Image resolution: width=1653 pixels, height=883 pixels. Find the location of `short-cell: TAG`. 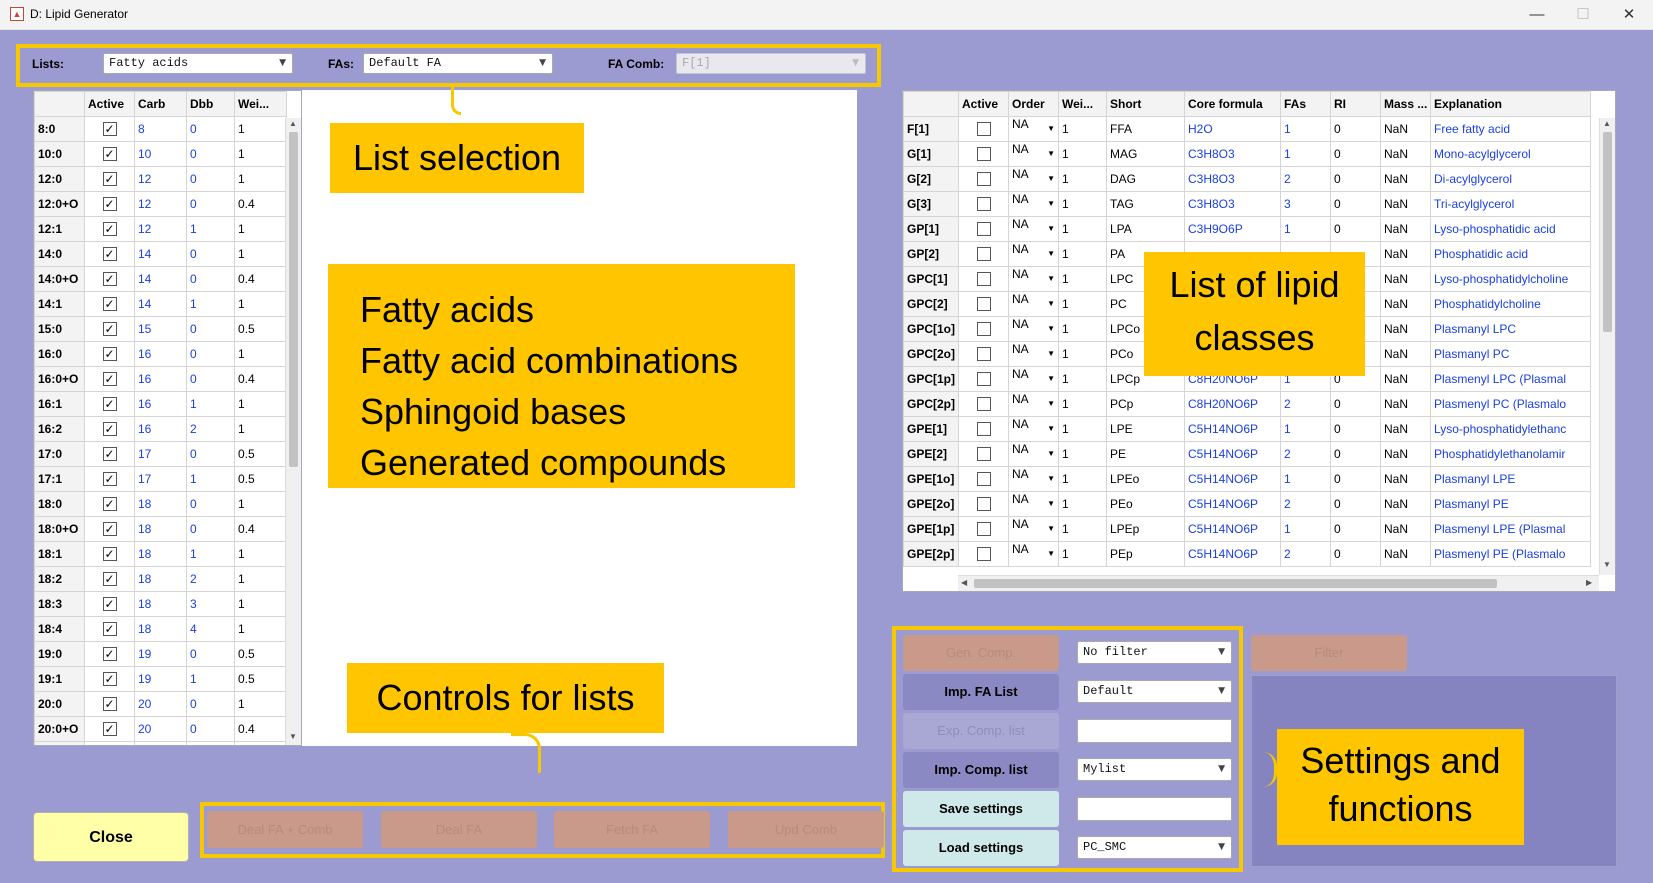

short-cell: TAG is located at coordinates (1145, 204).